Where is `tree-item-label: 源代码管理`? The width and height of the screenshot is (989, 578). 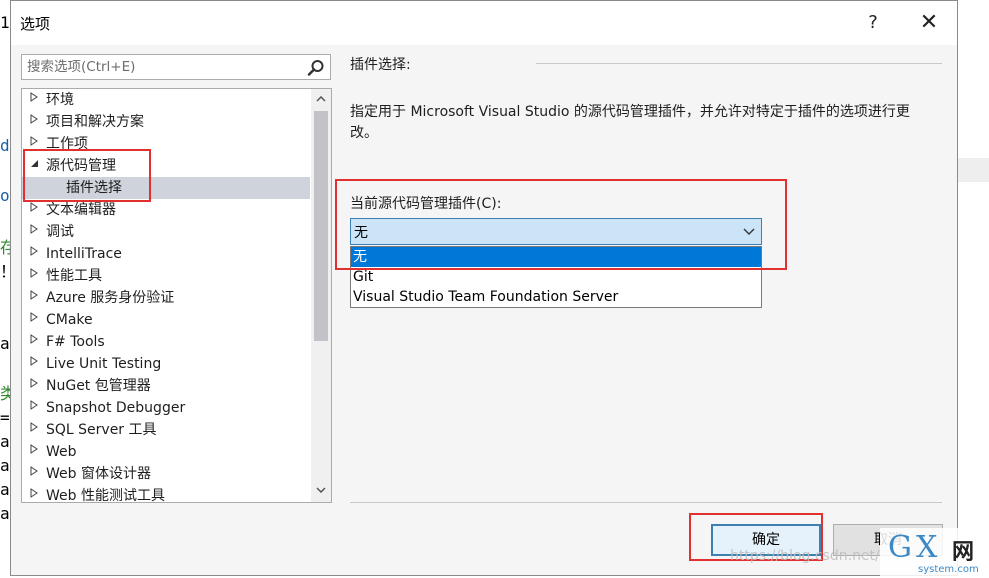 tree-item-label: 源代码管理 is located at coordinates (81, 166).